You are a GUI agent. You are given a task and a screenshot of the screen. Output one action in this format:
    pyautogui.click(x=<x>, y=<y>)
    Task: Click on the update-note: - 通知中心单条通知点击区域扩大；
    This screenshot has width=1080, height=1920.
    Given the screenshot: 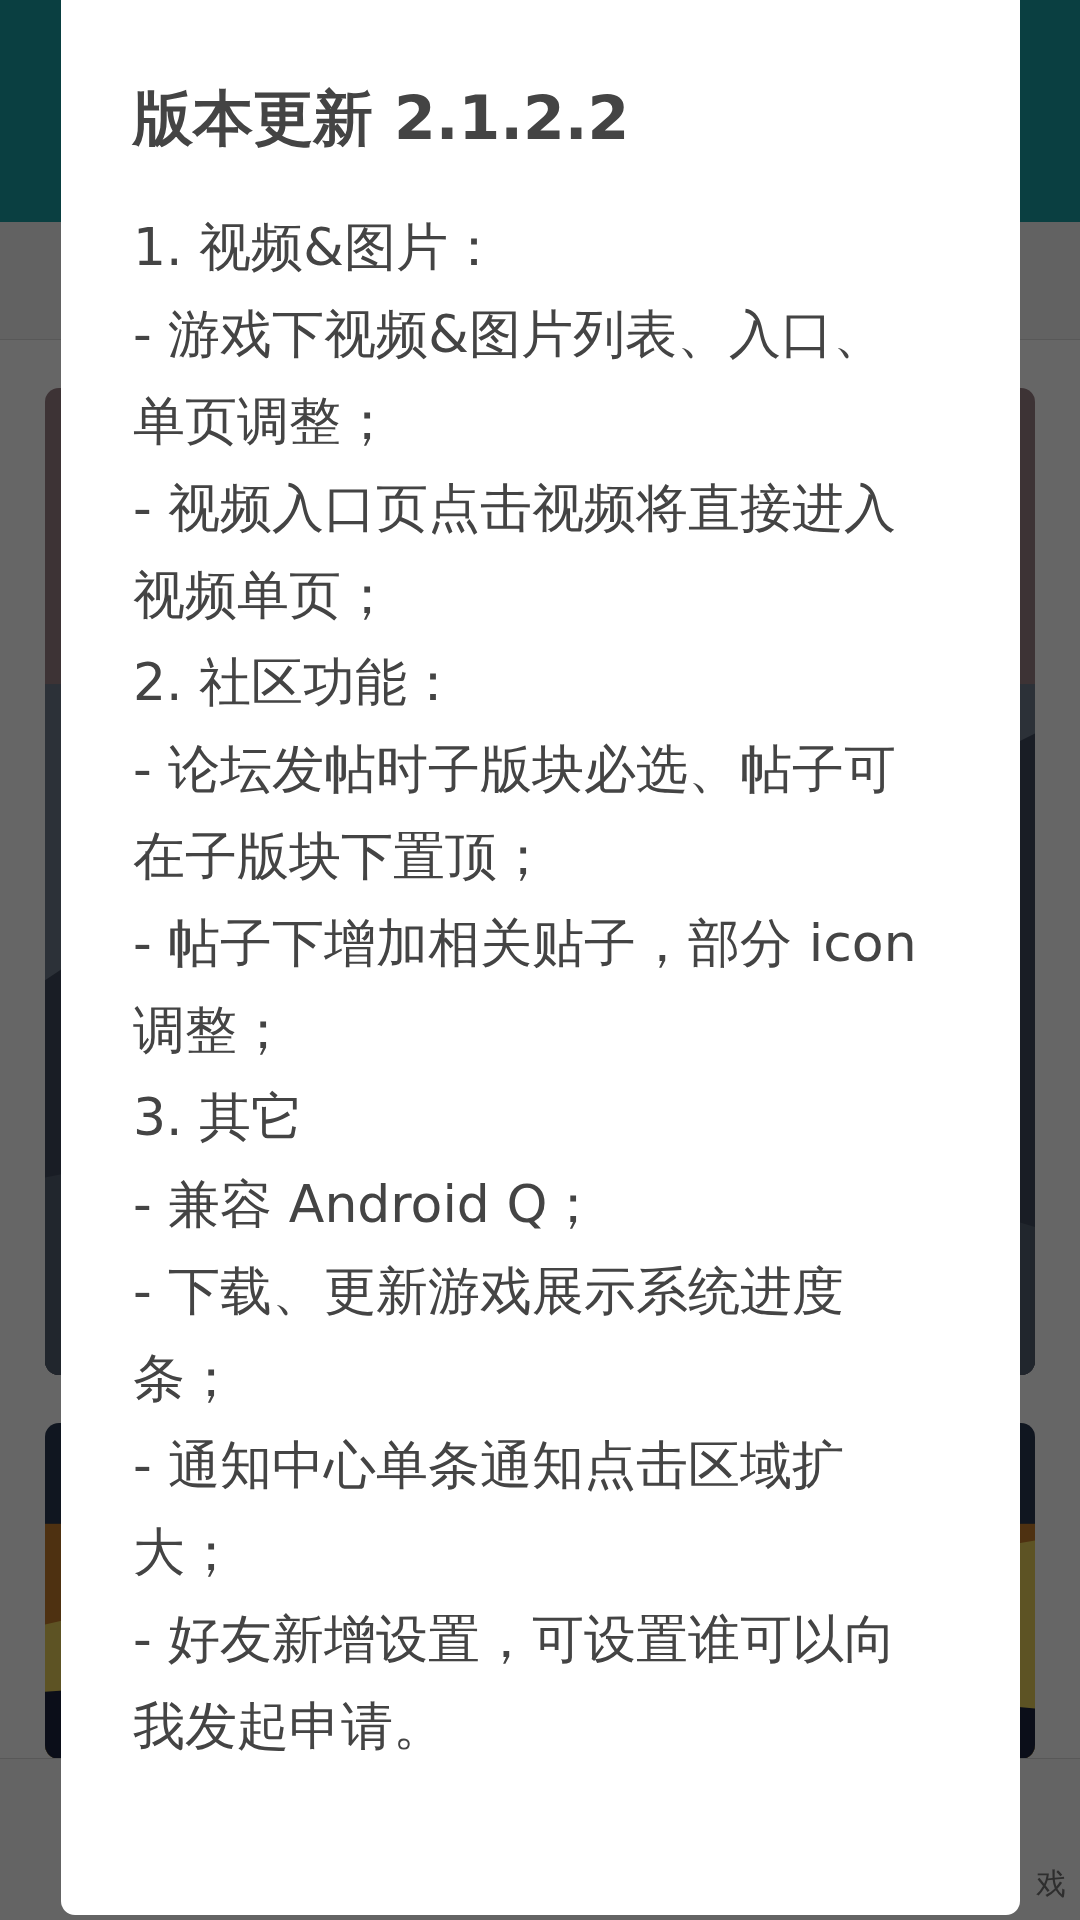 What is the action you would take?
    pyautogui.click(x=489, y=1509)
    